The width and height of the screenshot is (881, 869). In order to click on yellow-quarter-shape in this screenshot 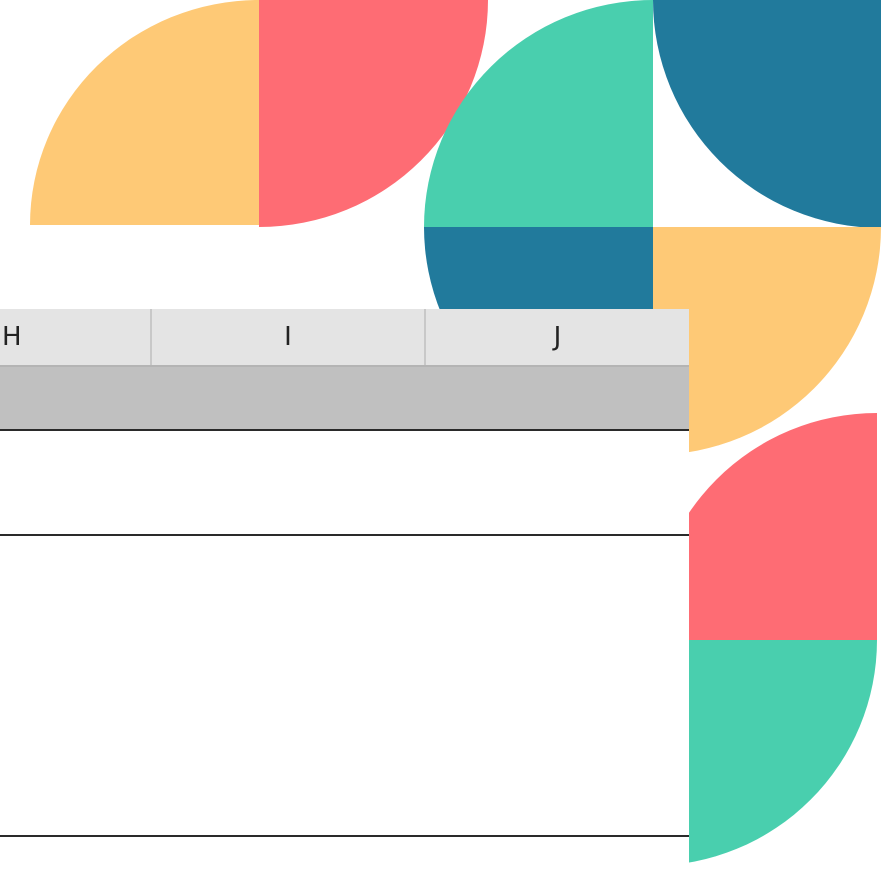, I will do `click(144, 112)`.